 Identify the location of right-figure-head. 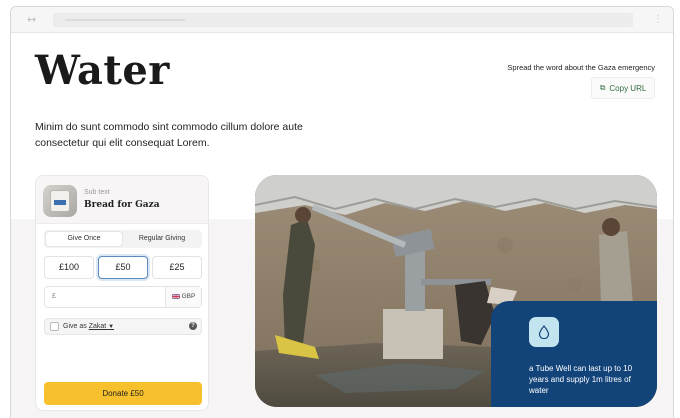
(611, 227).